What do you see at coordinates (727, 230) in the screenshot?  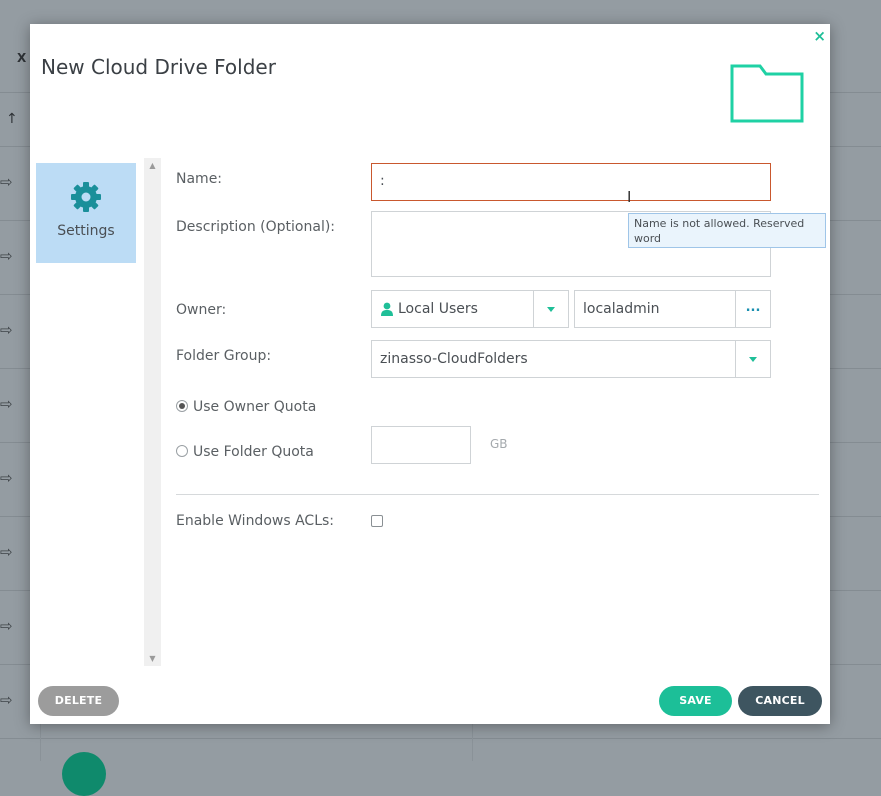 I see `name-error-tooltip: Name is not allowed. Reserved word` at bounding box center [727, 230].